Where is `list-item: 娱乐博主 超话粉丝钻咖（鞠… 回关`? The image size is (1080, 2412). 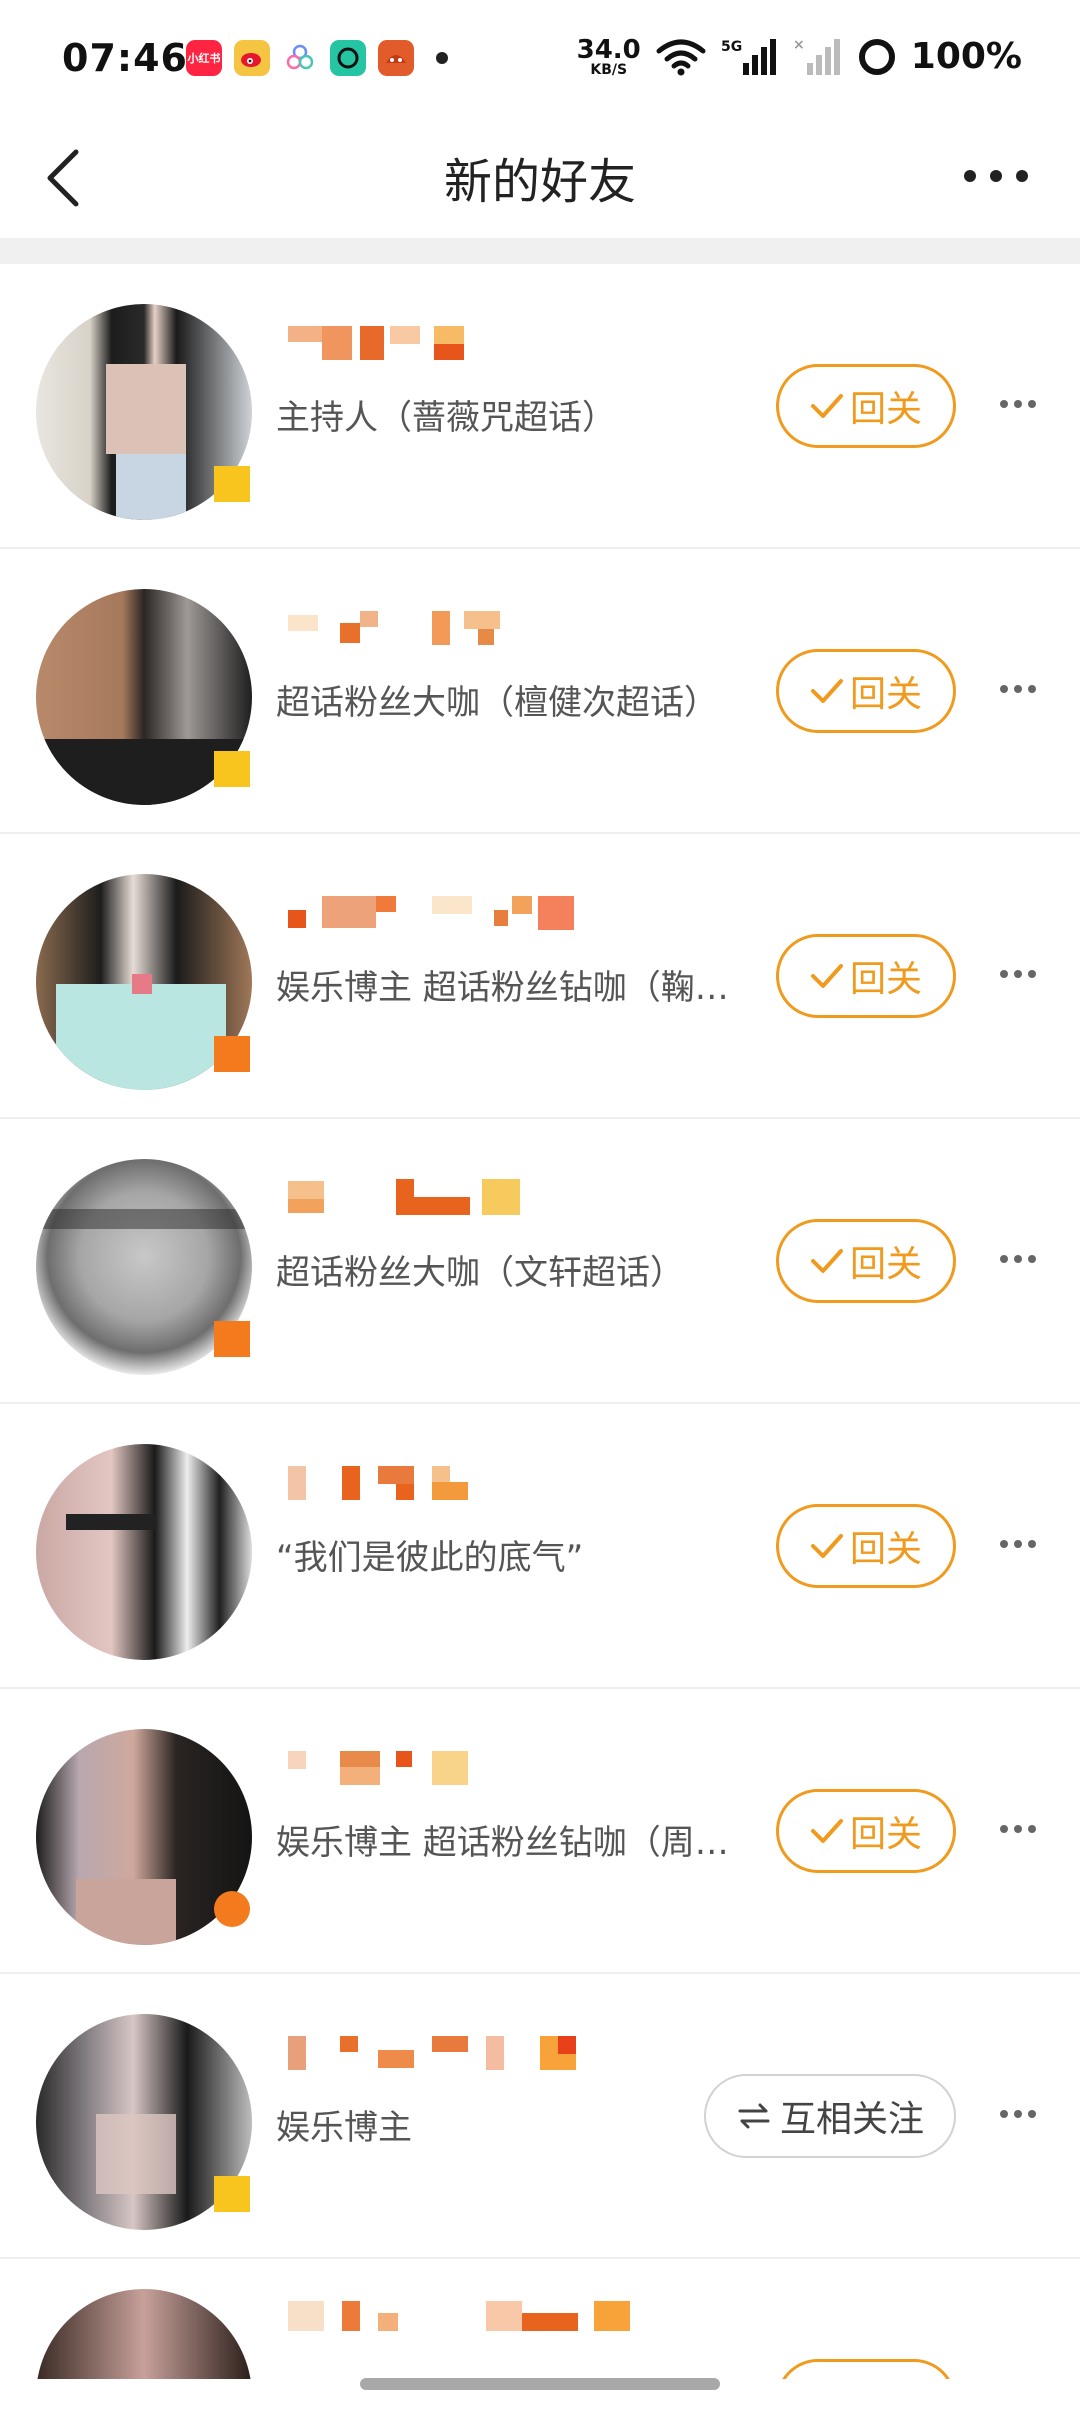 list-item: 娱乐博主 超话粉丝钻咖（鞠… 回关 is located at coordinates (540, 976).